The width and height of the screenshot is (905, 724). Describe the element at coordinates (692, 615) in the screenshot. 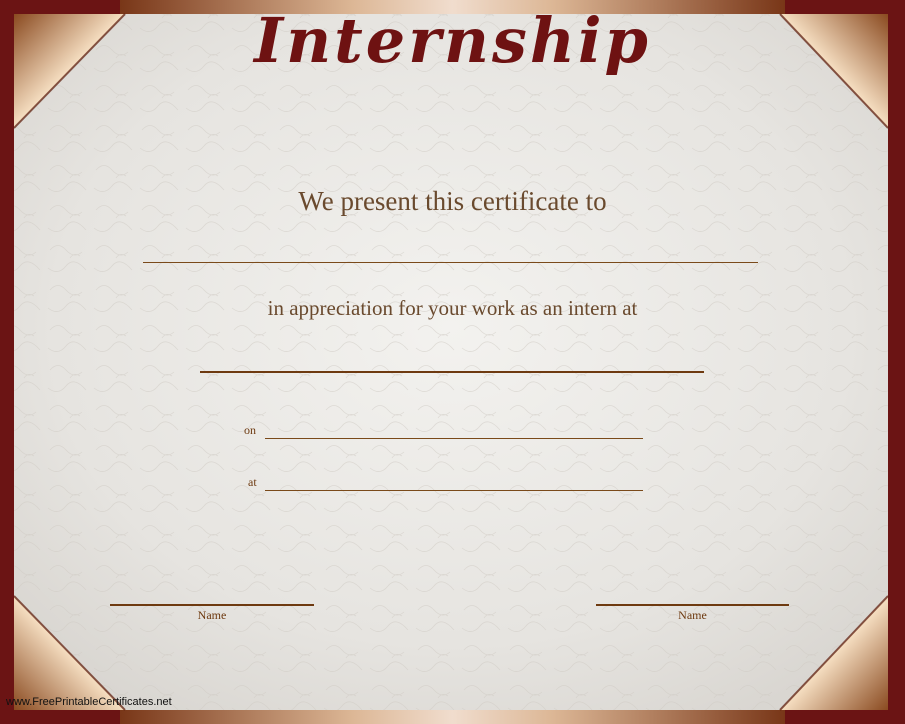

I see `right-signature-label: Name` at that location.